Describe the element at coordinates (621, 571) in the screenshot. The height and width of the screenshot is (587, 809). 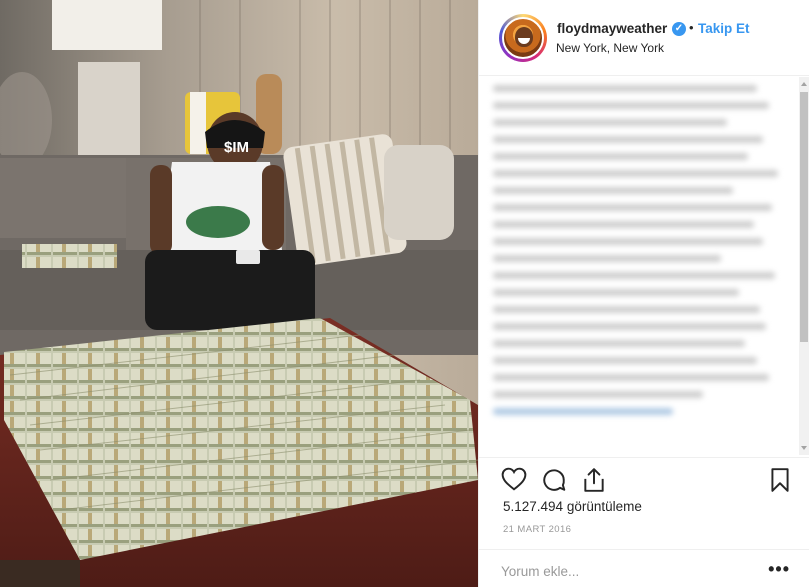
I see `comment-input` at that location.